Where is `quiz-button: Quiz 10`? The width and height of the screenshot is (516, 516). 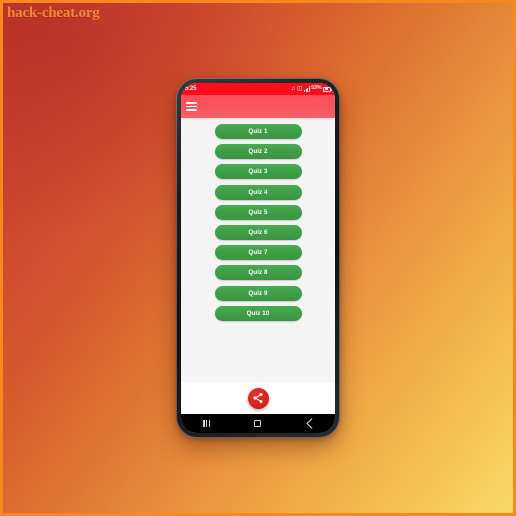 quiz-button: Quiz 10 is located at coordinates (258, 313).